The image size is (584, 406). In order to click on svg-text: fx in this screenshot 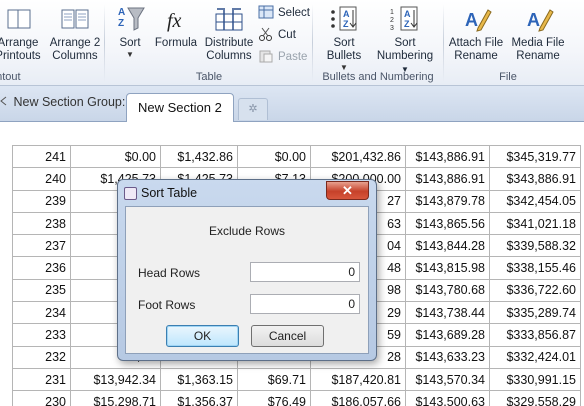, I will do `click(174, 21)`.